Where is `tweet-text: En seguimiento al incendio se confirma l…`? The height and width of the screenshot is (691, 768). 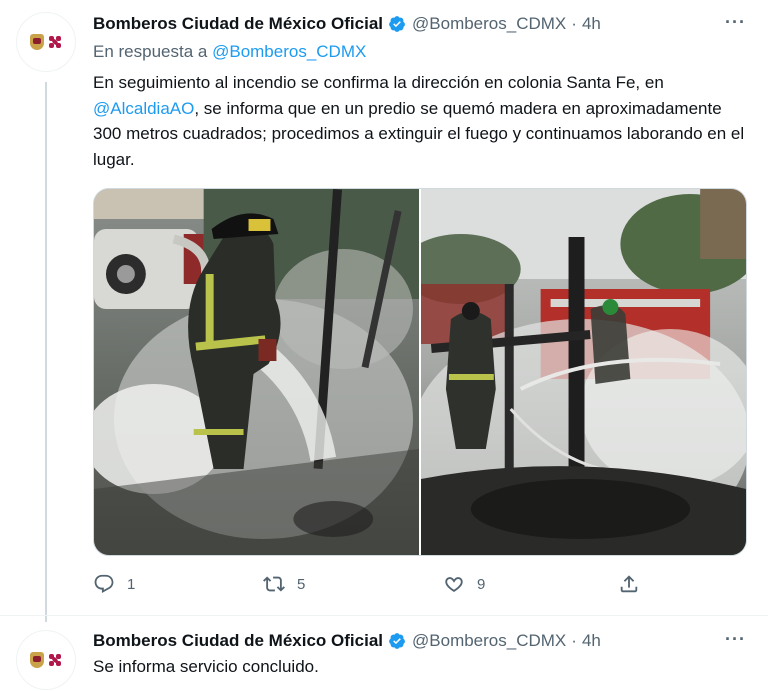 tweet-text: En seguimiento al incendio se confirma l… is located at coordinates (423, 121).